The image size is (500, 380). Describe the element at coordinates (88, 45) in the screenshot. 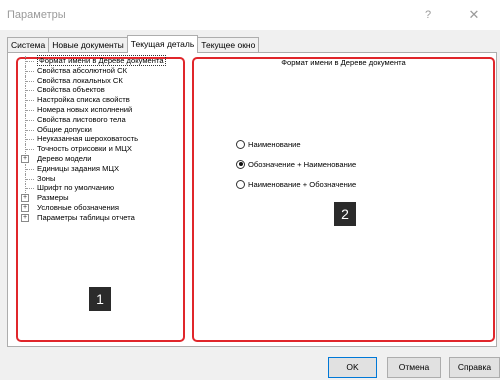

I see `tab-new-documents: Новые документы` at that location.